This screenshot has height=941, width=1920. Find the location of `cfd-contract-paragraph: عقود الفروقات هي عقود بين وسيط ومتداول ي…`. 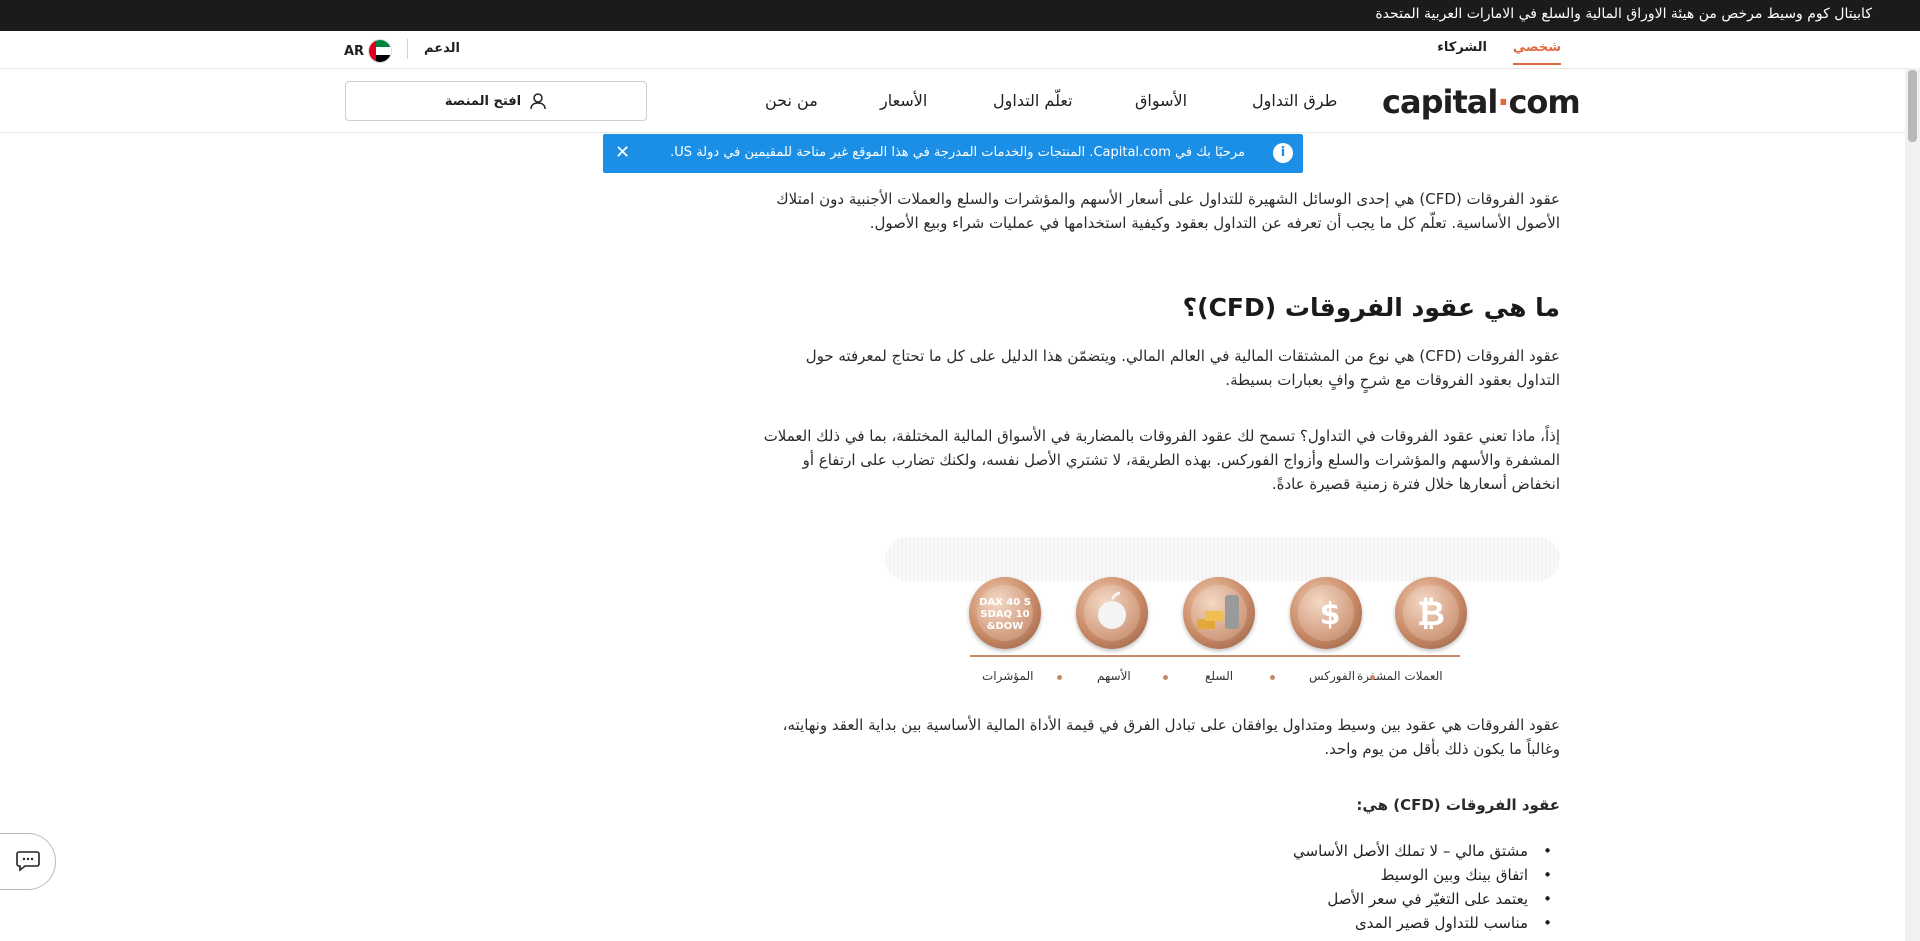

cfd-contract-paragraph: عقود الفروقات هي عقود بين وسيط ومتداول ي… is located at coordinates (1171, 737).